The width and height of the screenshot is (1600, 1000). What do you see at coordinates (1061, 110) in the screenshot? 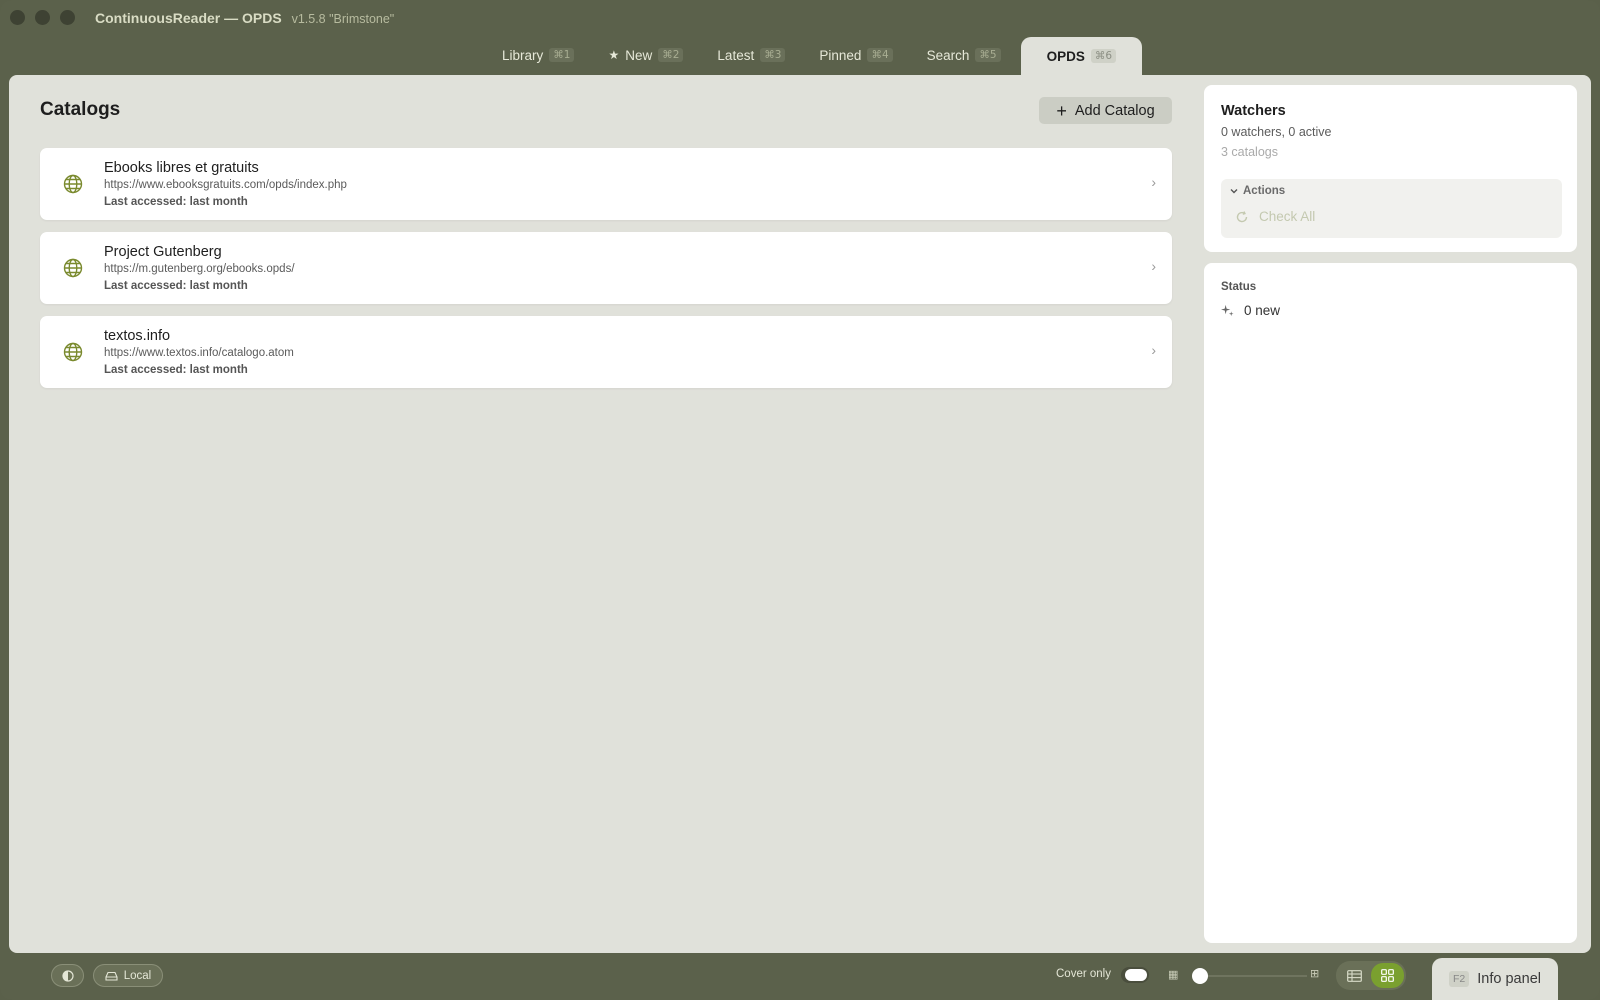
I see `plus-icon: +` at bounding box center [1061, 110].